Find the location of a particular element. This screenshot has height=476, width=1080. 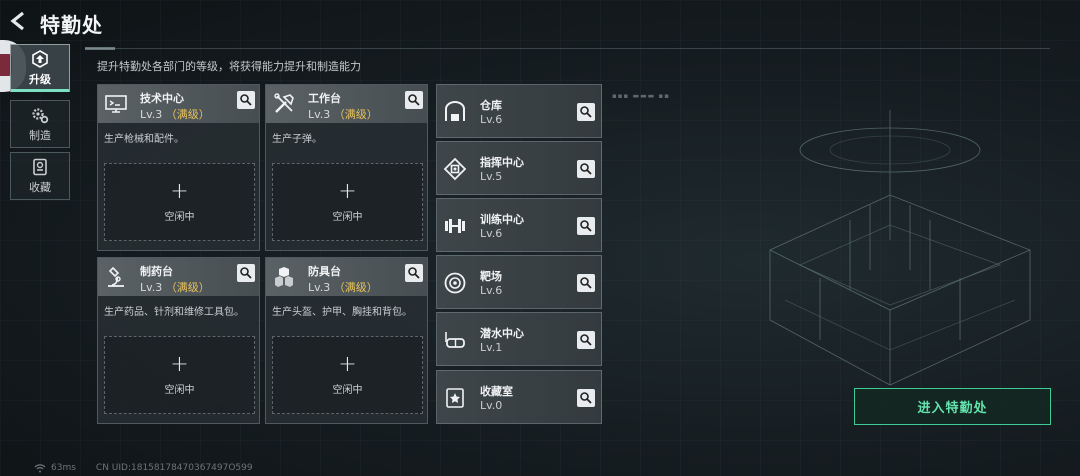

dept-training-center: 训练中心 Lv.6 is located at coordinates (519, 225).